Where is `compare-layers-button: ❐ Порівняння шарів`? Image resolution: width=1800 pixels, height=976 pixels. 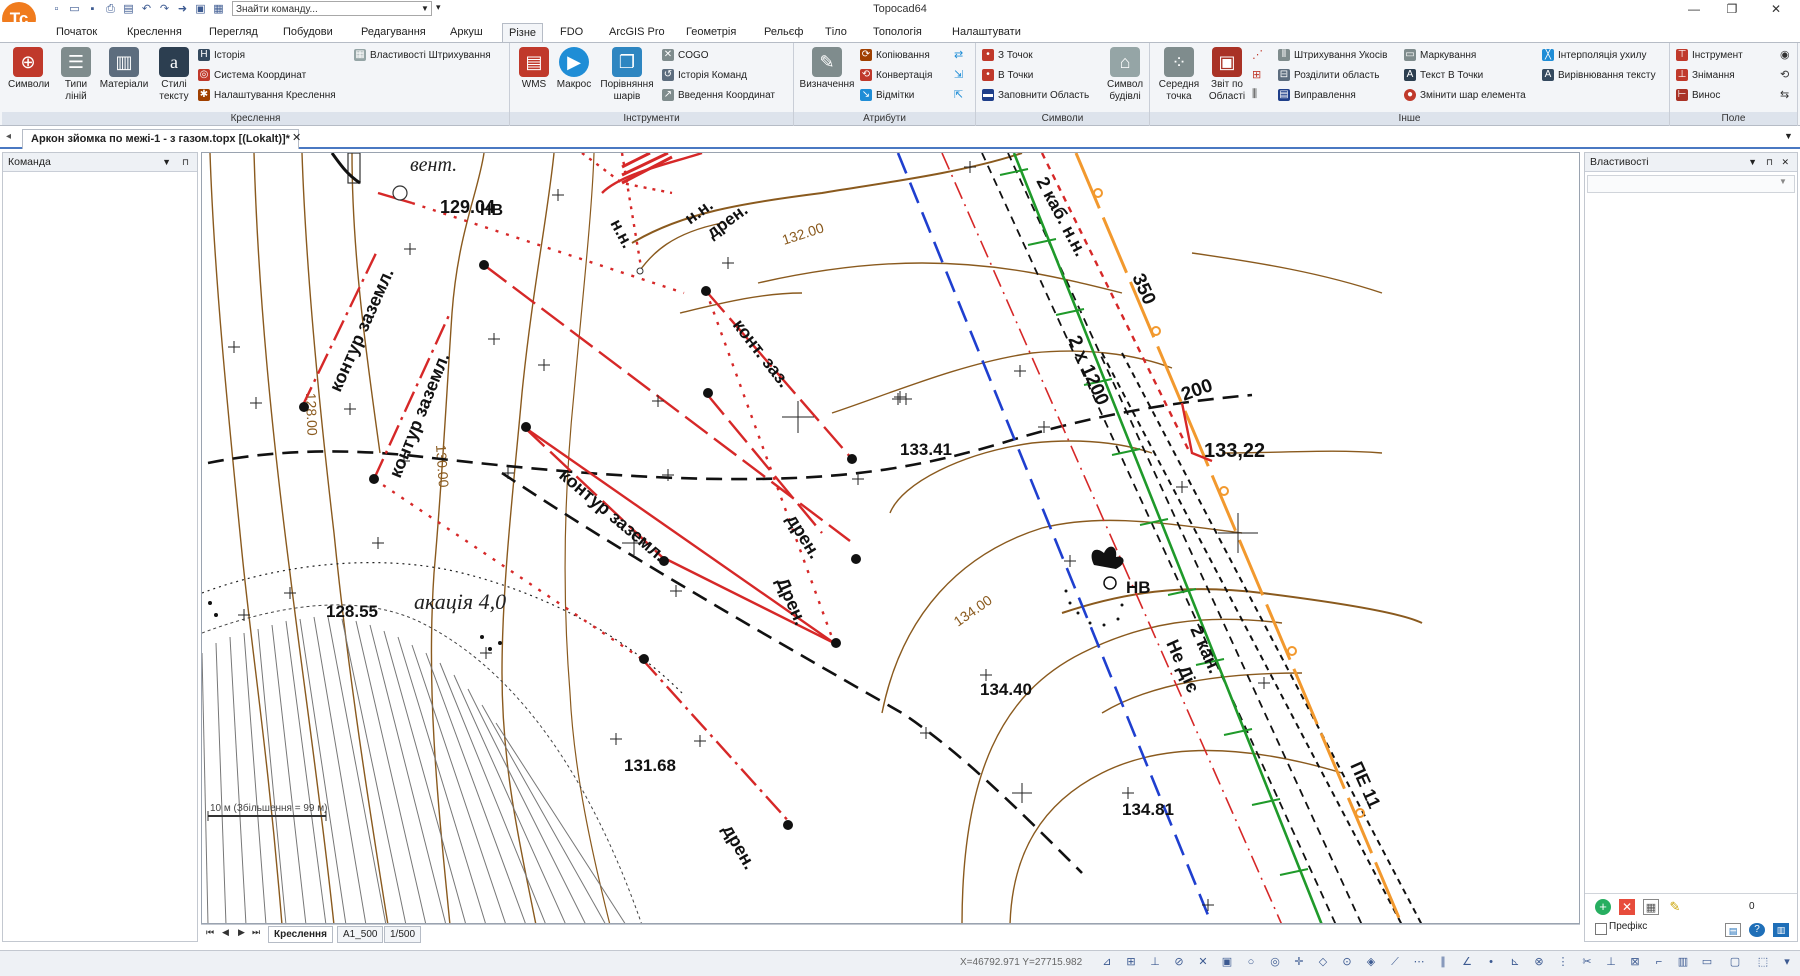 compare-layers-button: ❐ Порівняння шарів is located at coordinates (627, 75).